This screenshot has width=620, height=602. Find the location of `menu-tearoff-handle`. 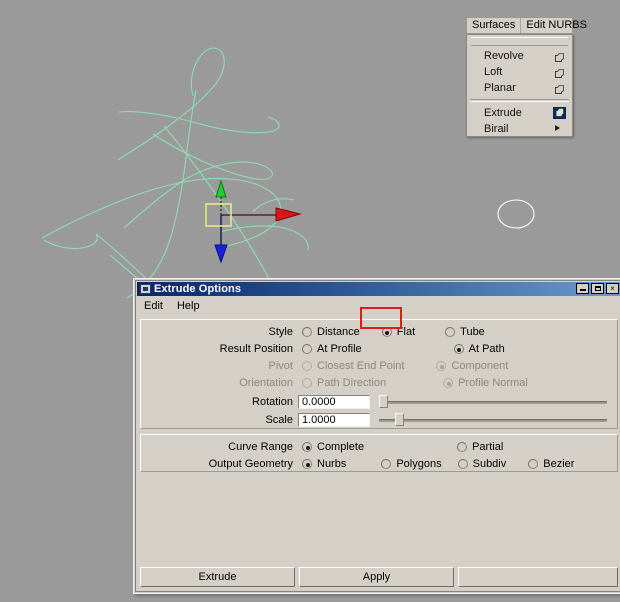

menu-tearoff-handle is located at coordinates (519, 41).